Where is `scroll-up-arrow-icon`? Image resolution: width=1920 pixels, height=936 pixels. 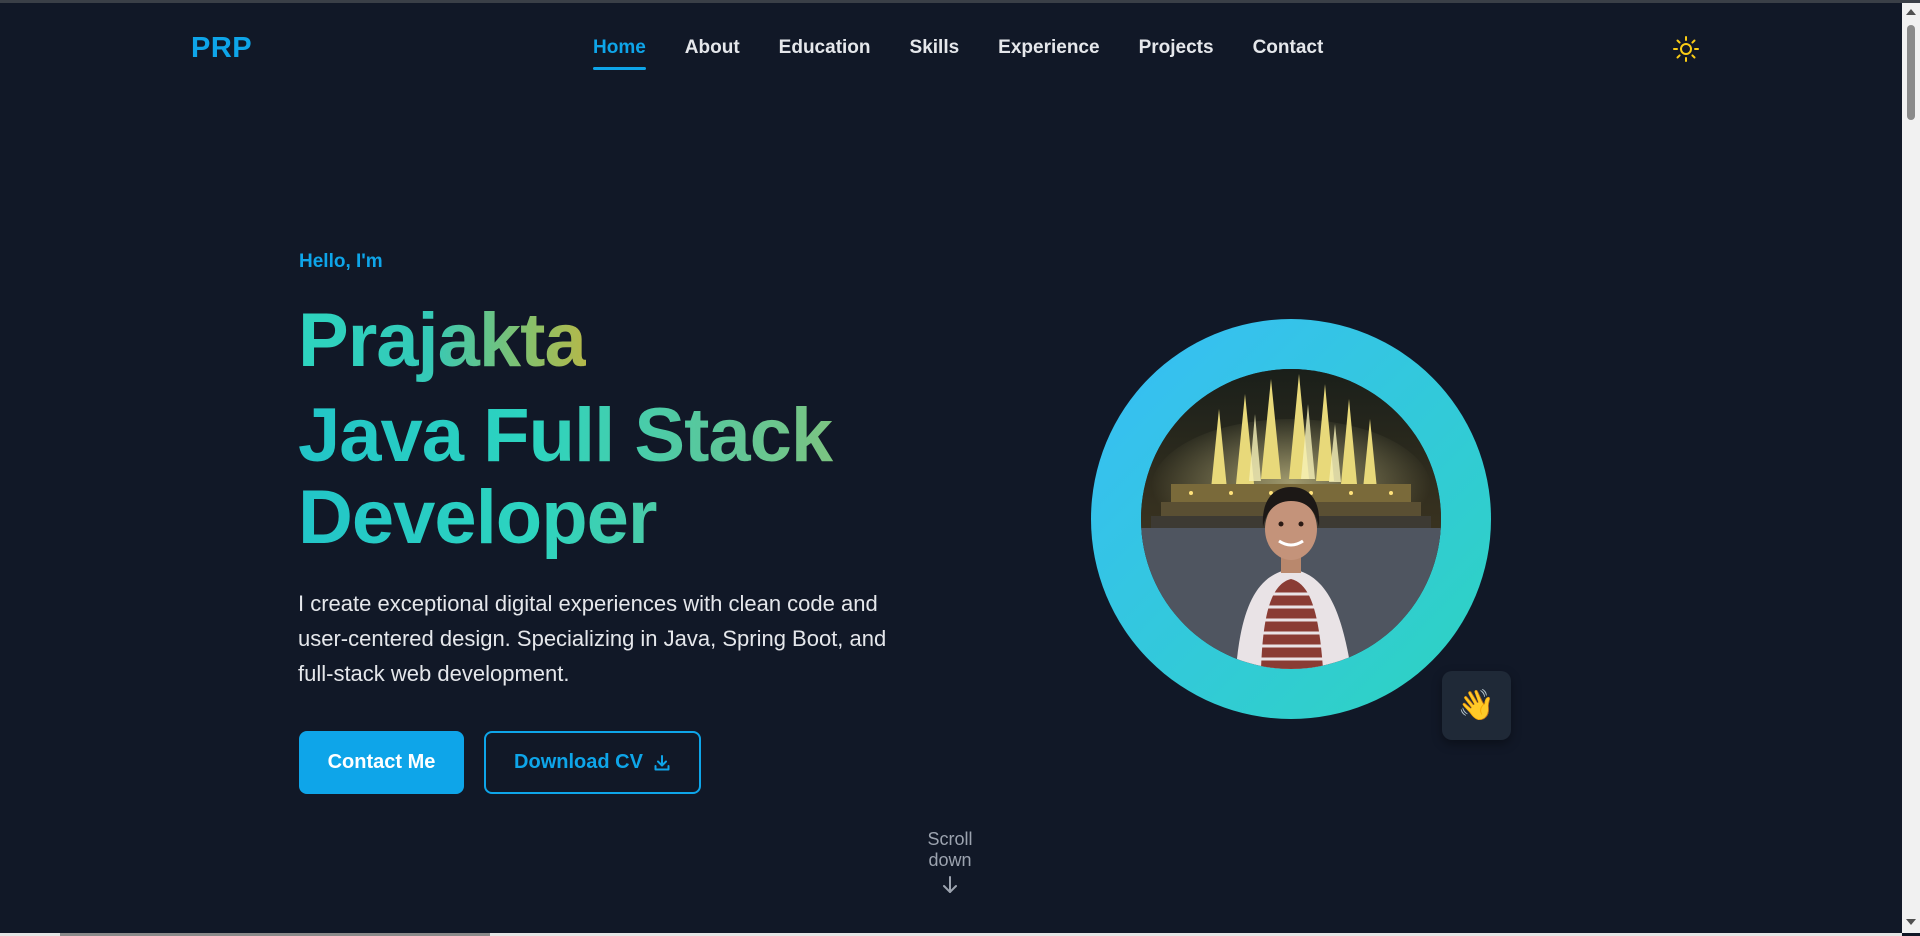 scroll-up-arrow-icon is located at coordinates (1911, 12).